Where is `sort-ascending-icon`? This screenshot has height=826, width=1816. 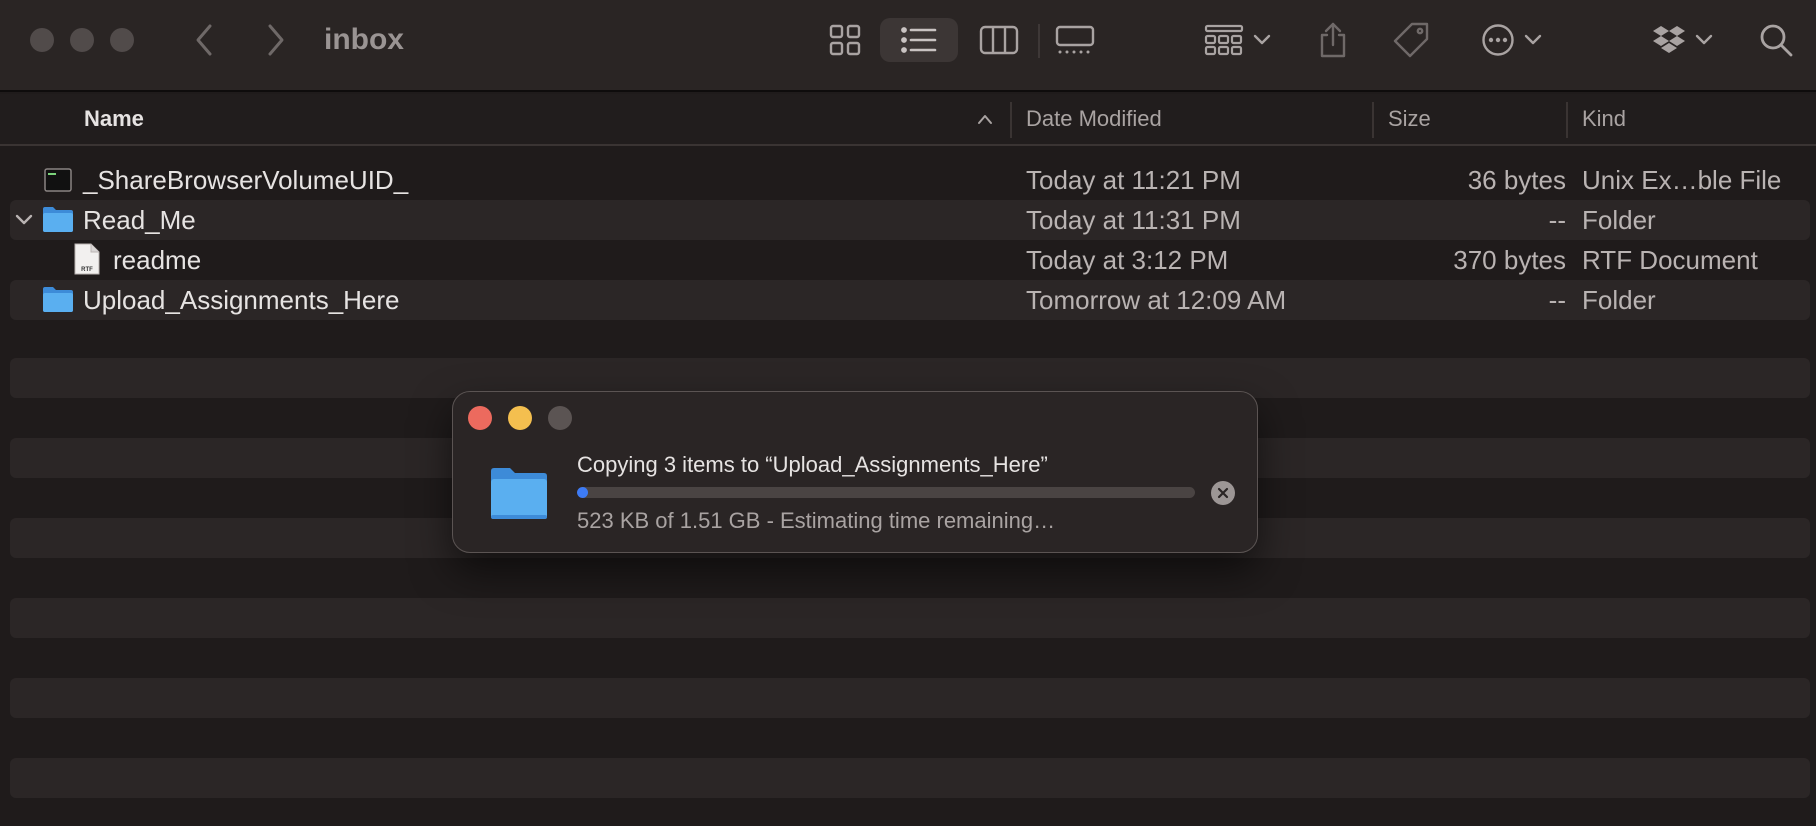
sort-ascending-icon is located at coordinates (985, 119).